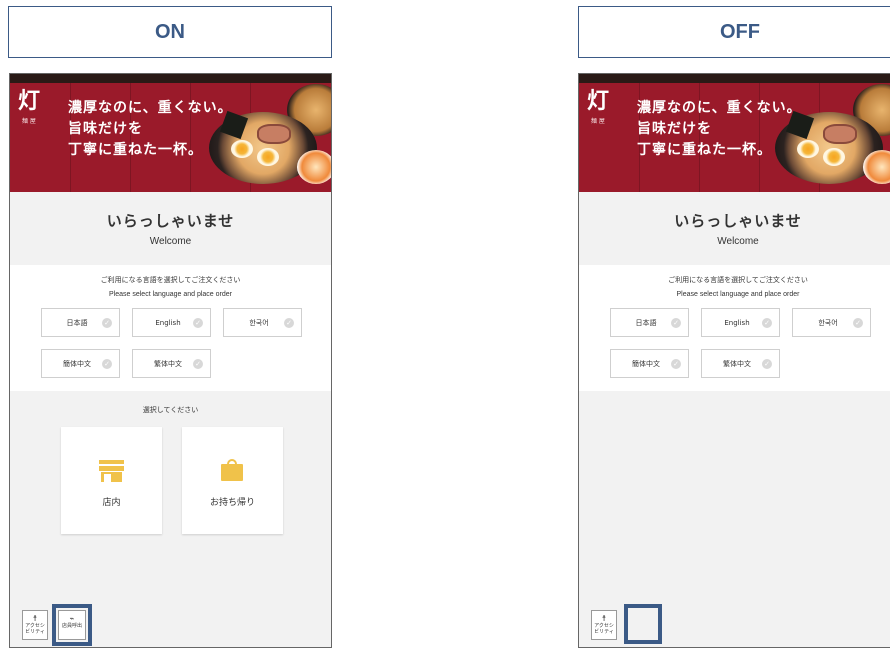 Image resolution: width=890 pixels, height=648 pixels. I want to click on takeout-label: お持ち帰り, so click(232, 503).